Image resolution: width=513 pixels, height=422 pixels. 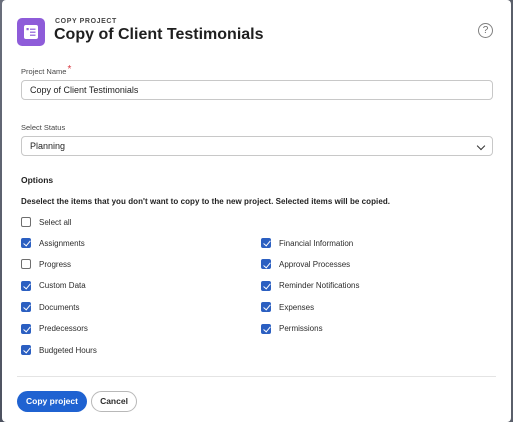 What do you see at coordinates (63, 329) in the screenshot?
I see `option-label: Predecessors` at bounding box center [63, 329].